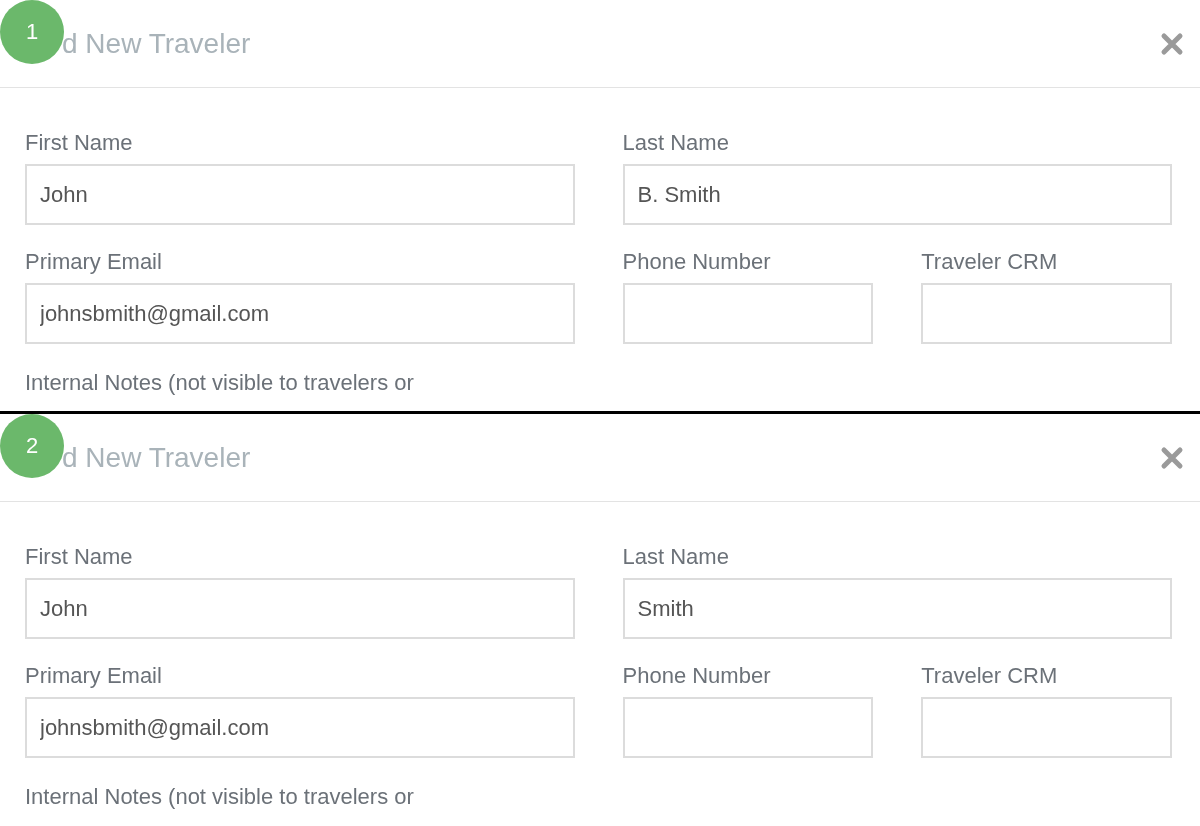 The height and width of the screenshot is (826, 1200). What do you see at coordinates (32, 446) in the screenshot?
I see `step-badge: 2` at bounding box center [32, 446].